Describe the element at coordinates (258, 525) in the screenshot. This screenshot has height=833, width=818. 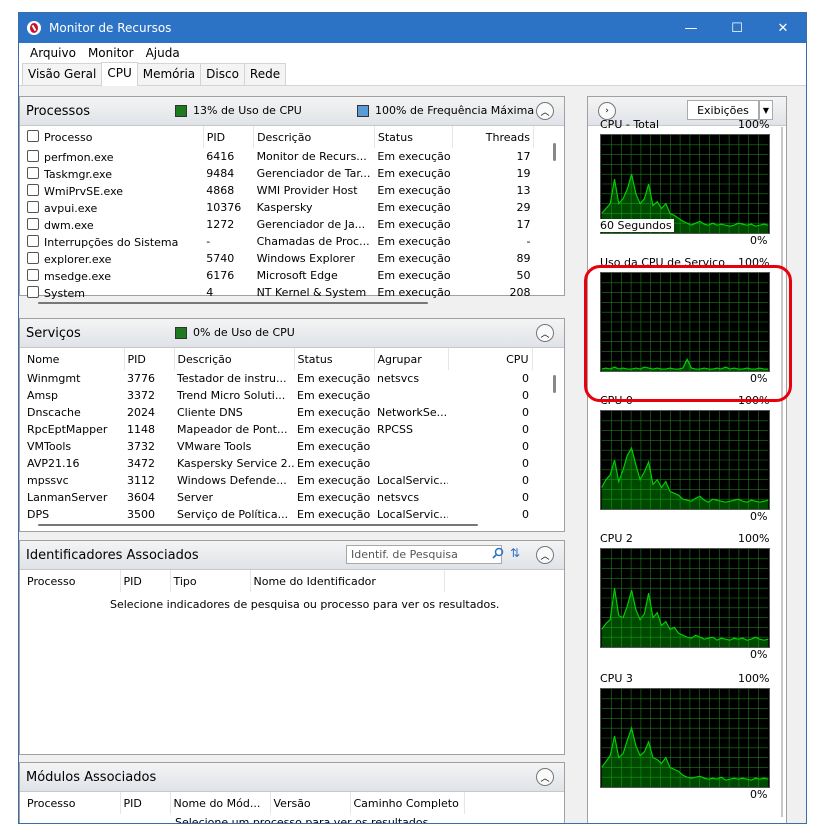
I see `servicos-horizontal-scrollbar` at that location.